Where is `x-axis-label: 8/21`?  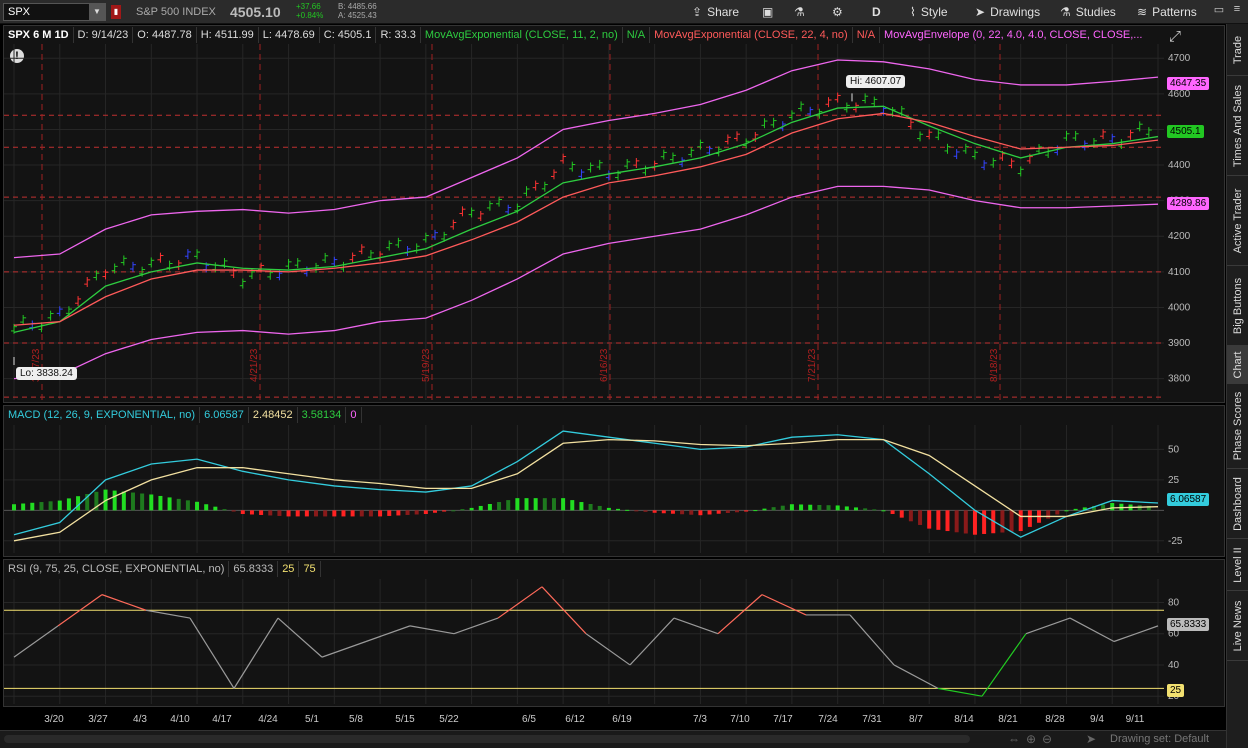 x-axis-label: 8/21 is located at coordinates (1008, 719).